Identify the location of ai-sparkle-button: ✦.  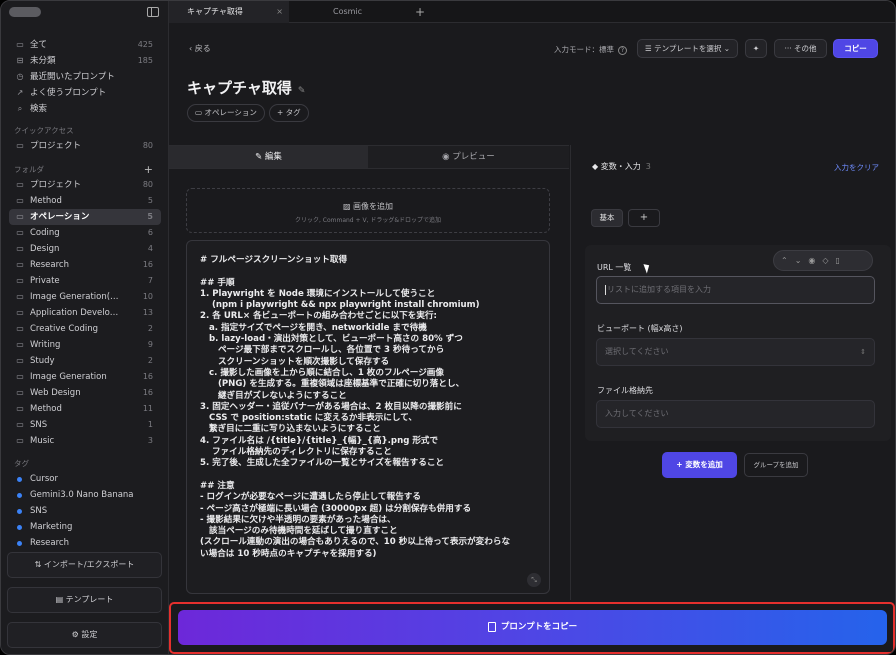
(756, 48).